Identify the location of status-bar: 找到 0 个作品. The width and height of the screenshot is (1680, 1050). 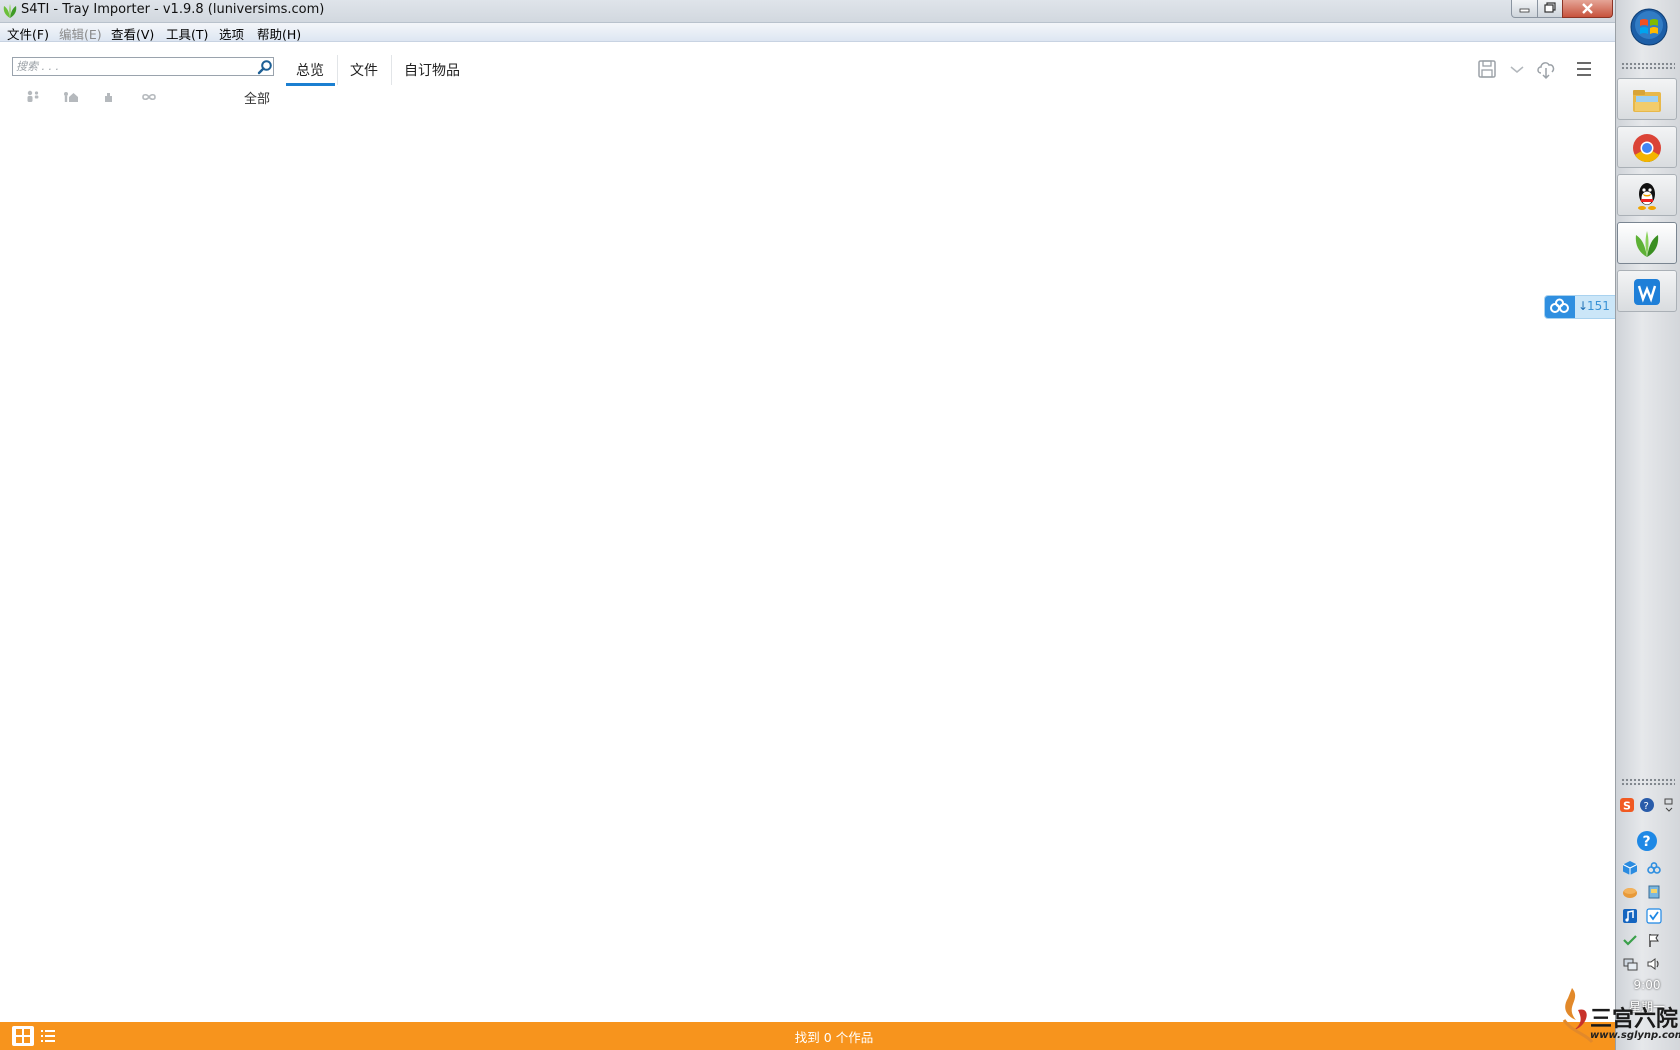
(807, 1036).